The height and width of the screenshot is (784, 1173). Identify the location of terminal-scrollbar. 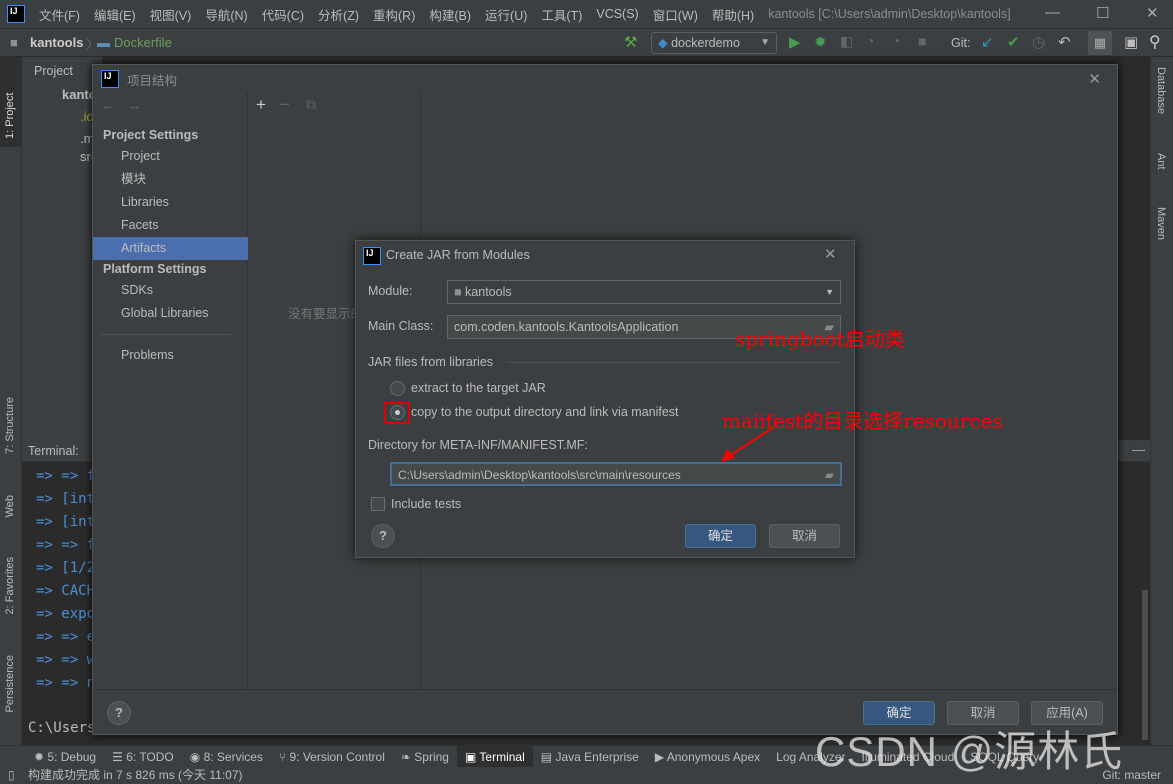
(1145, 665).